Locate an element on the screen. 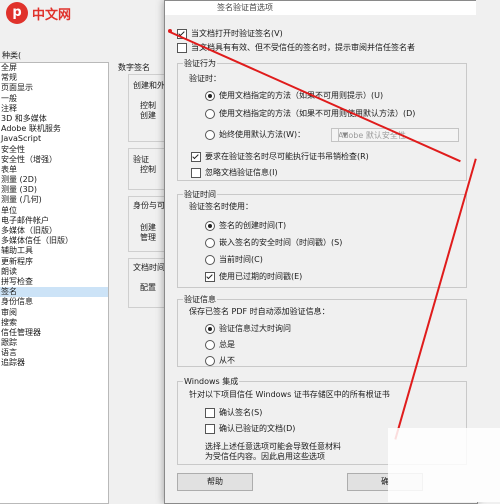  help-button: 帮助 is located at coordinates (215, 482).